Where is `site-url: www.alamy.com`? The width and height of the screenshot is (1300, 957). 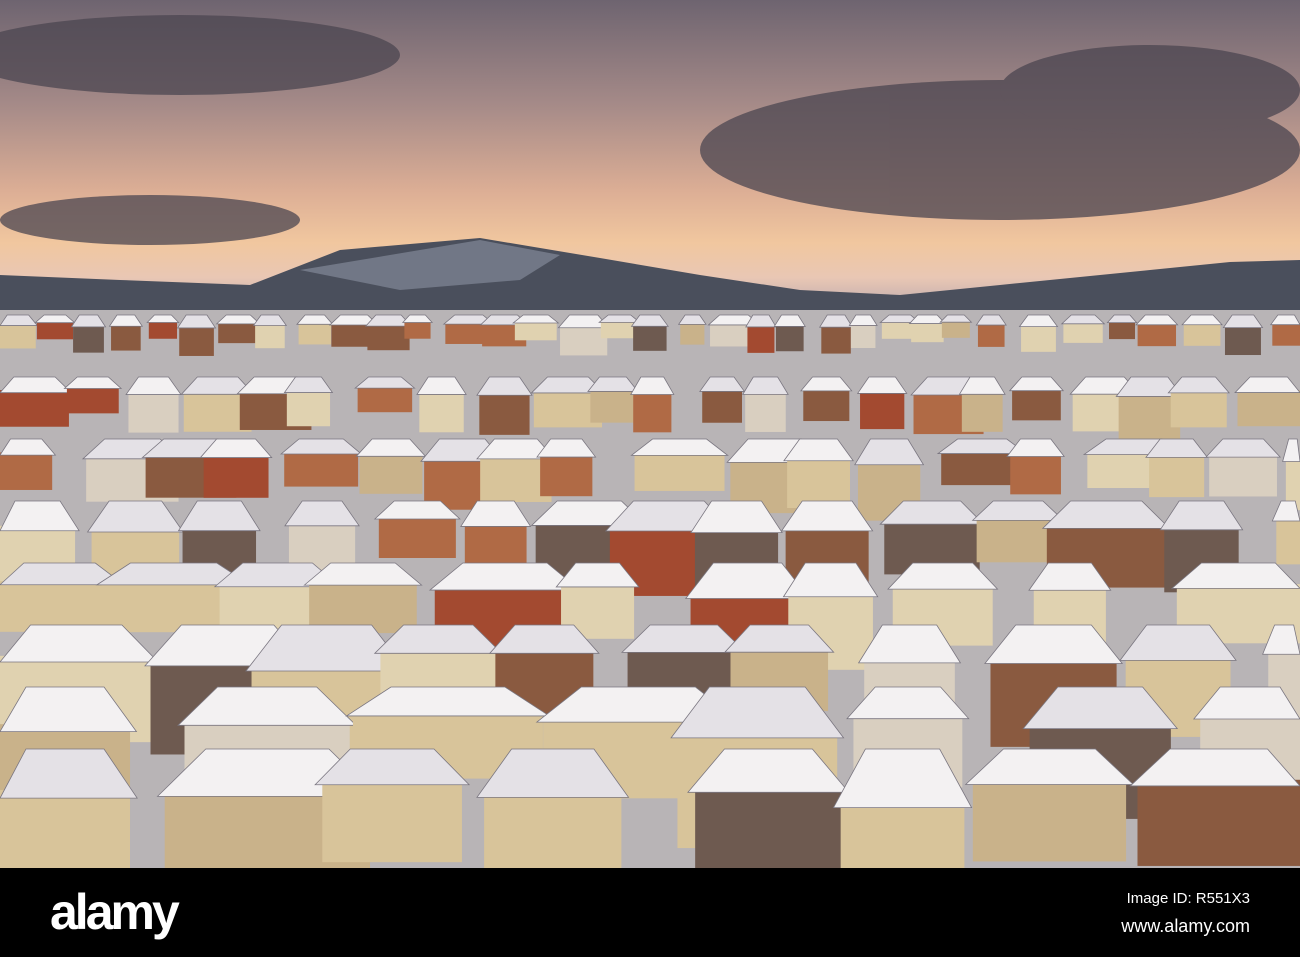 site-url: www.alamy.com is located at coordinates (1185, 926).